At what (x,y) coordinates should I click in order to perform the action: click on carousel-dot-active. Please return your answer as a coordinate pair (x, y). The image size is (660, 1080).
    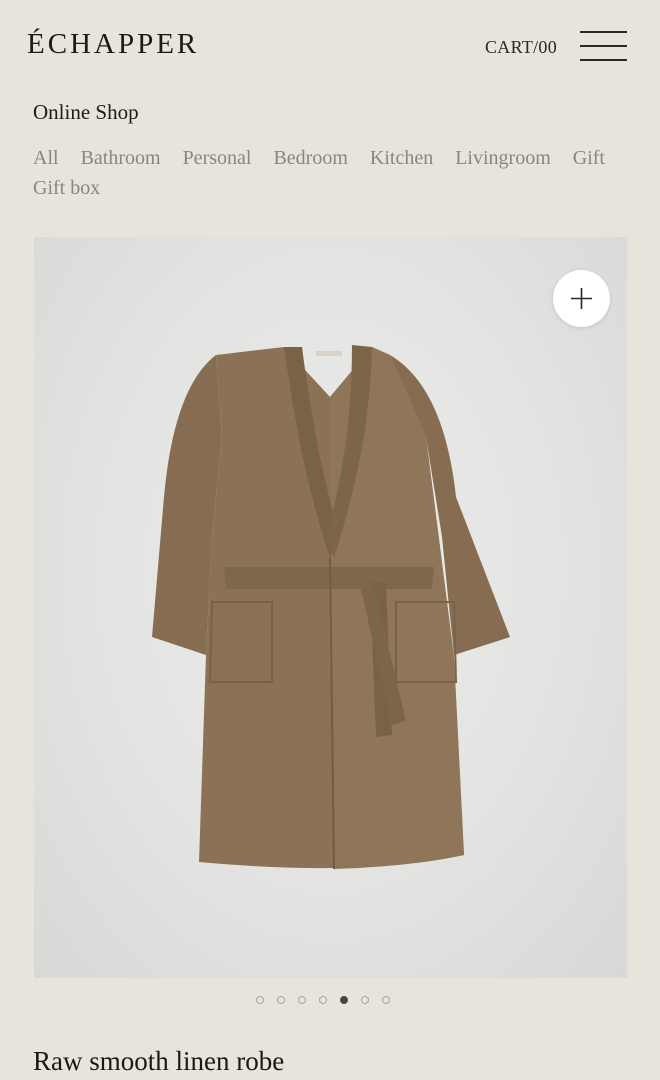
    Looking at the image, I should click on (344, 1000).